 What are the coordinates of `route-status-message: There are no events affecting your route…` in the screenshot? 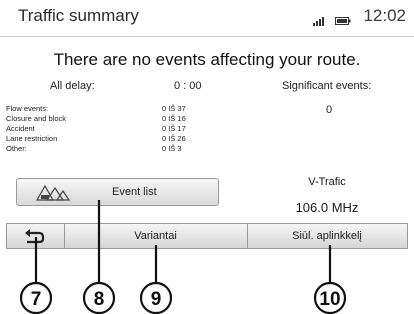 It's located at (207, 59).